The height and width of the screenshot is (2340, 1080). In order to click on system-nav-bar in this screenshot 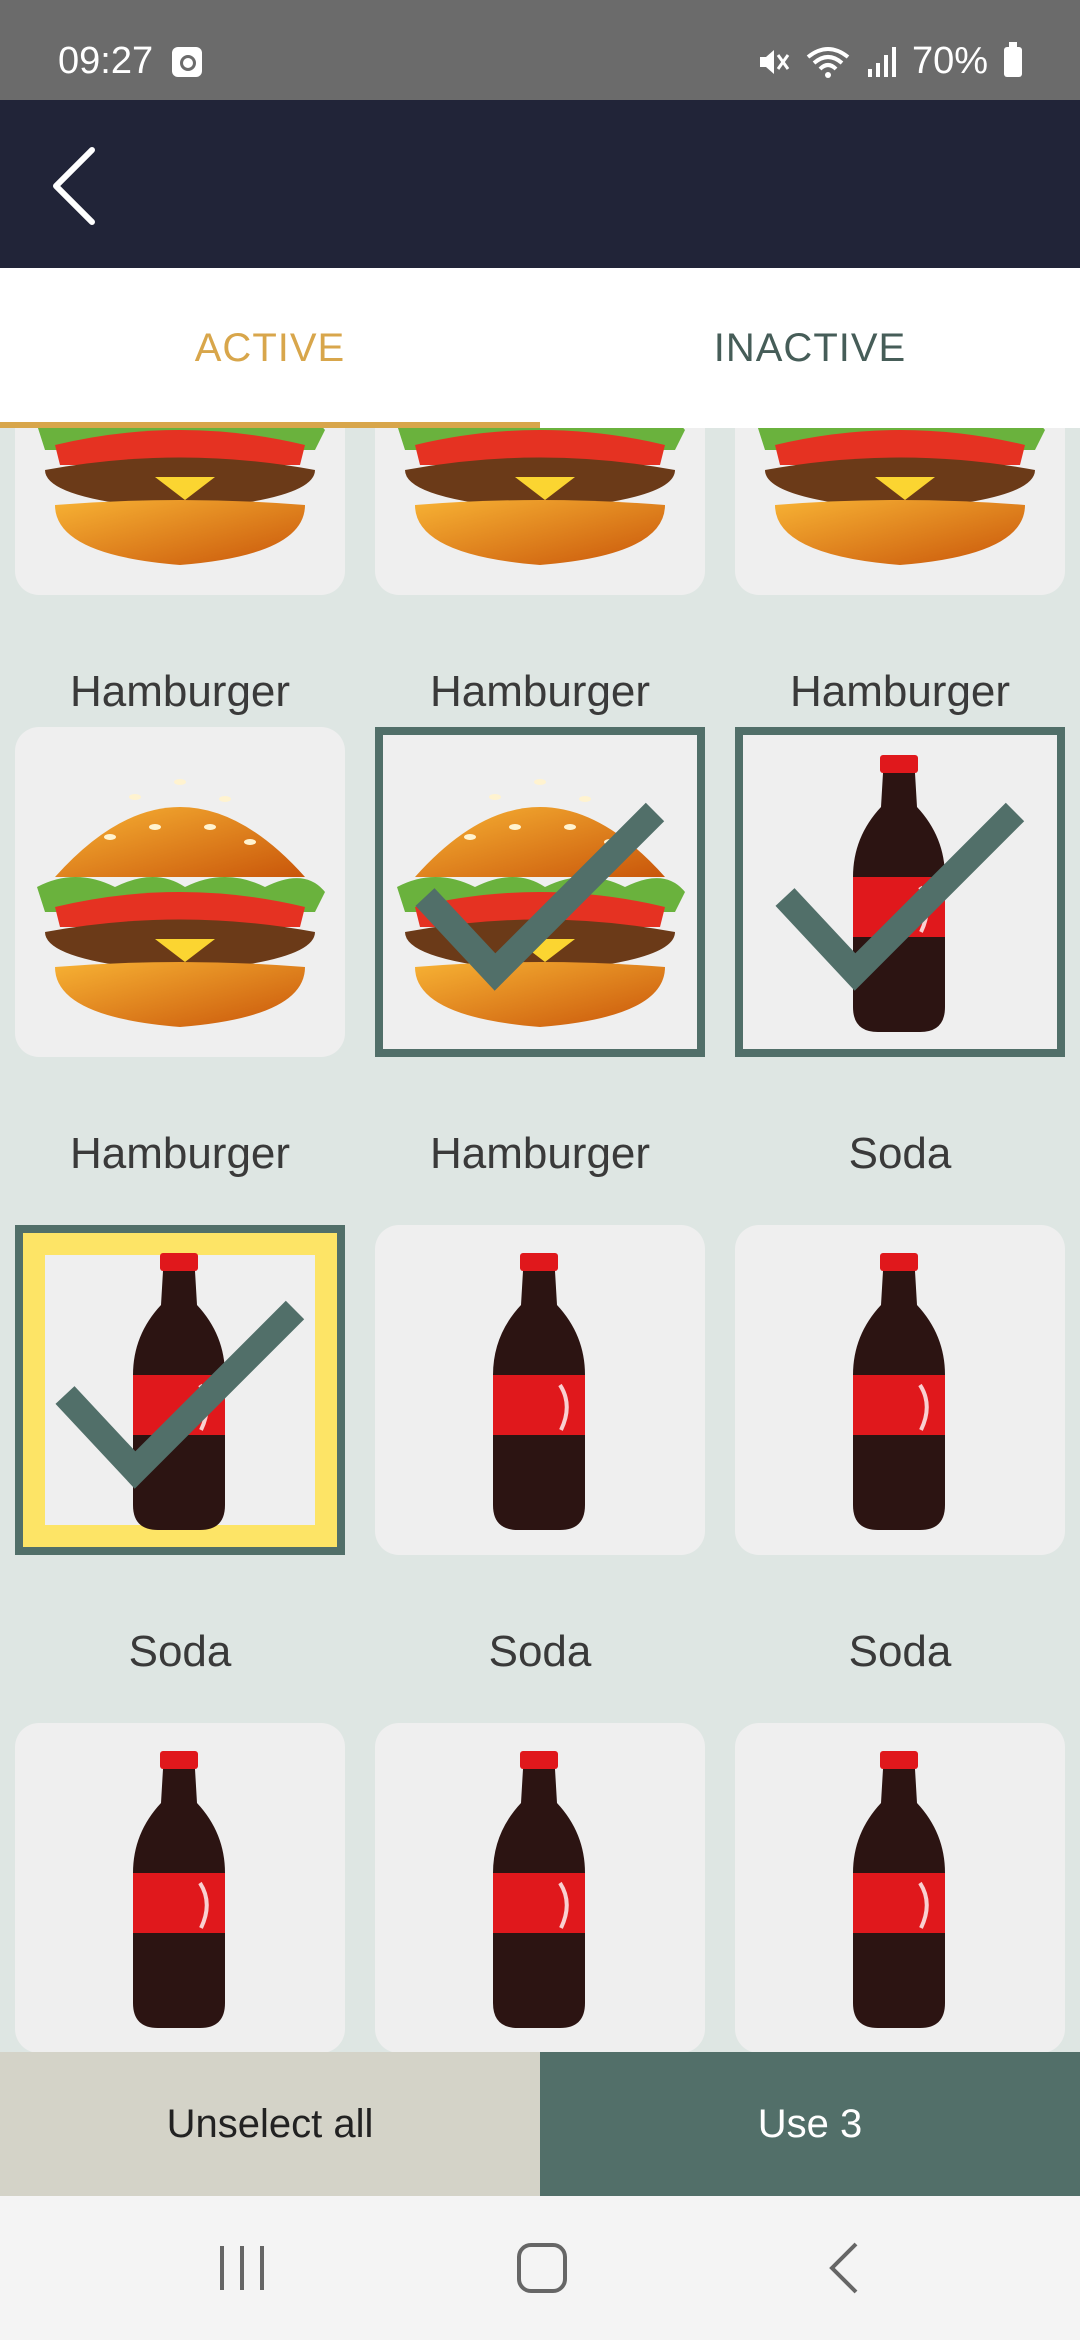, I will do `click(540, 2268)`.